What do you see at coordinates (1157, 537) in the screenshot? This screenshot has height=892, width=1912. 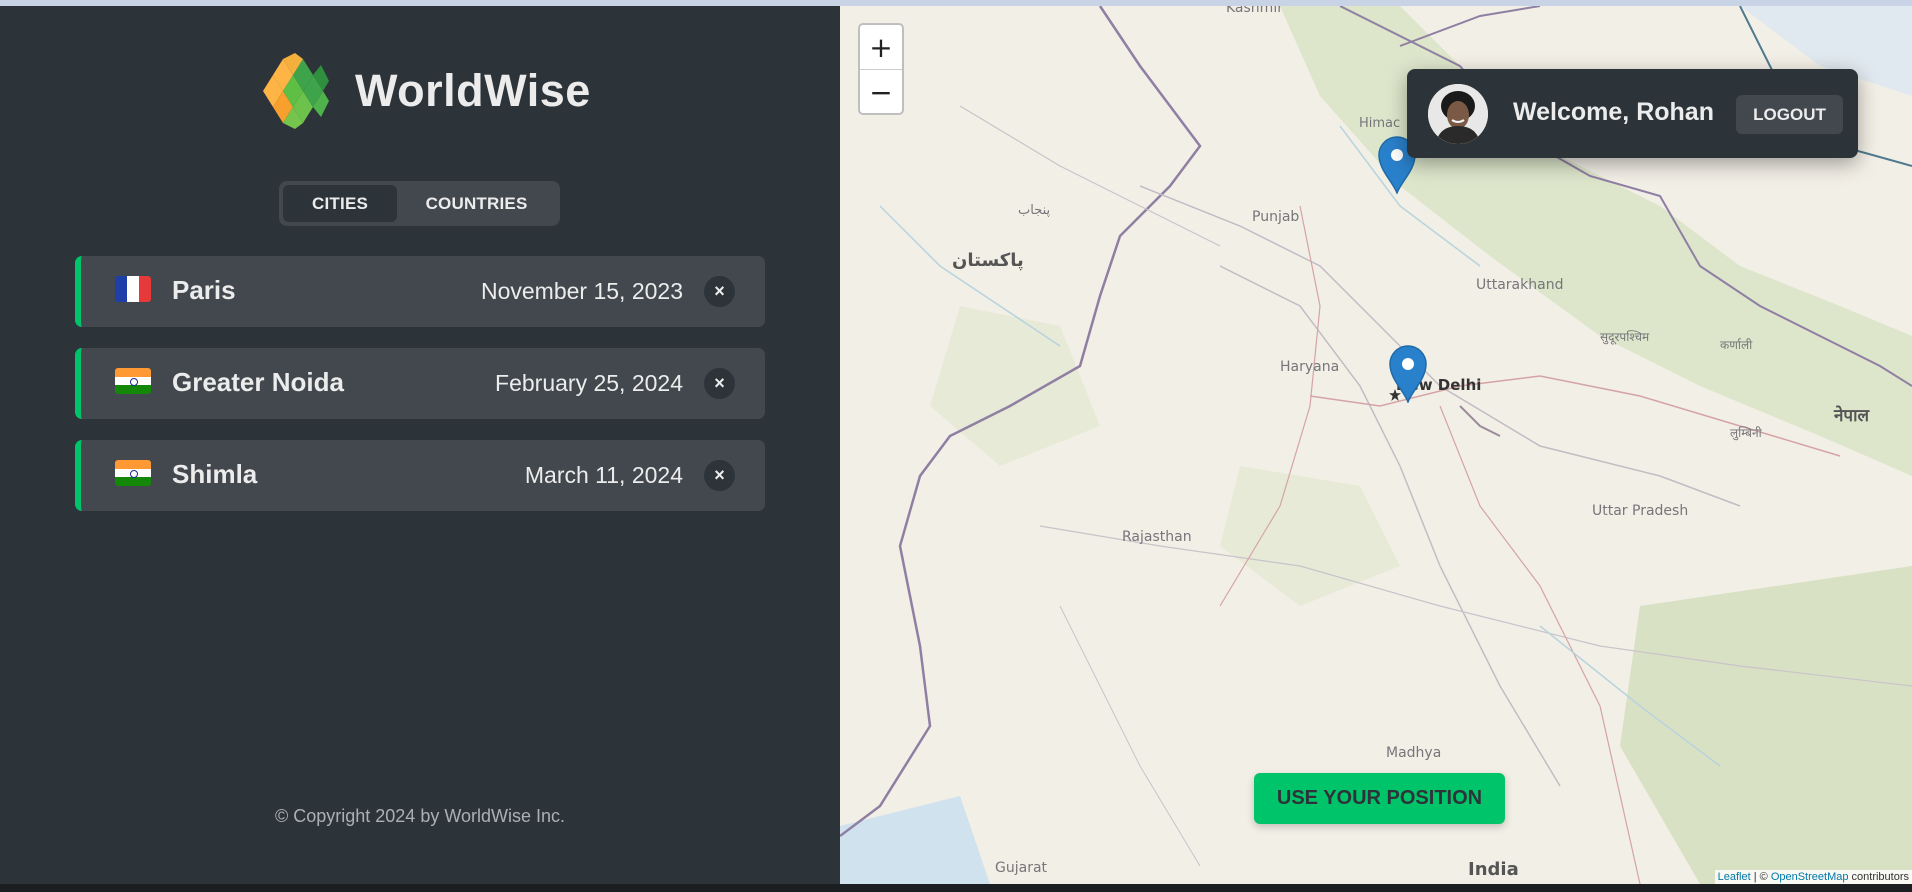 I see `map-label-rajasthan: Rajasthan` at bounding box center [1157, 537].